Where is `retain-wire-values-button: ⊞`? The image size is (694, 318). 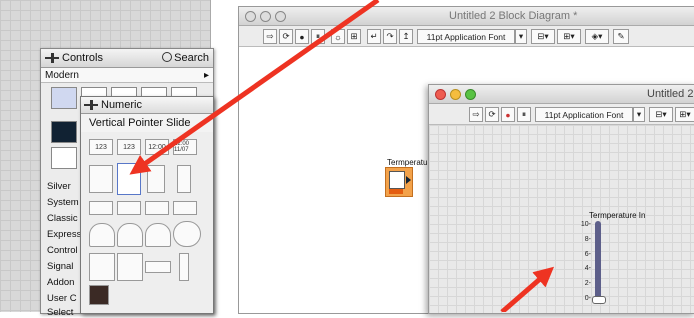
retain-wire-values-button: ⊞ is located at coordinates (354, 36).